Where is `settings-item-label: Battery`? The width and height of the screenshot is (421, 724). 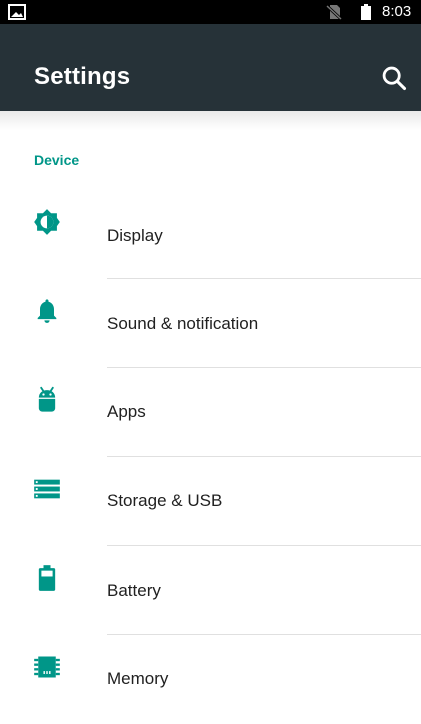
settings-item-label: Battery is located at coordinates (134, 590).